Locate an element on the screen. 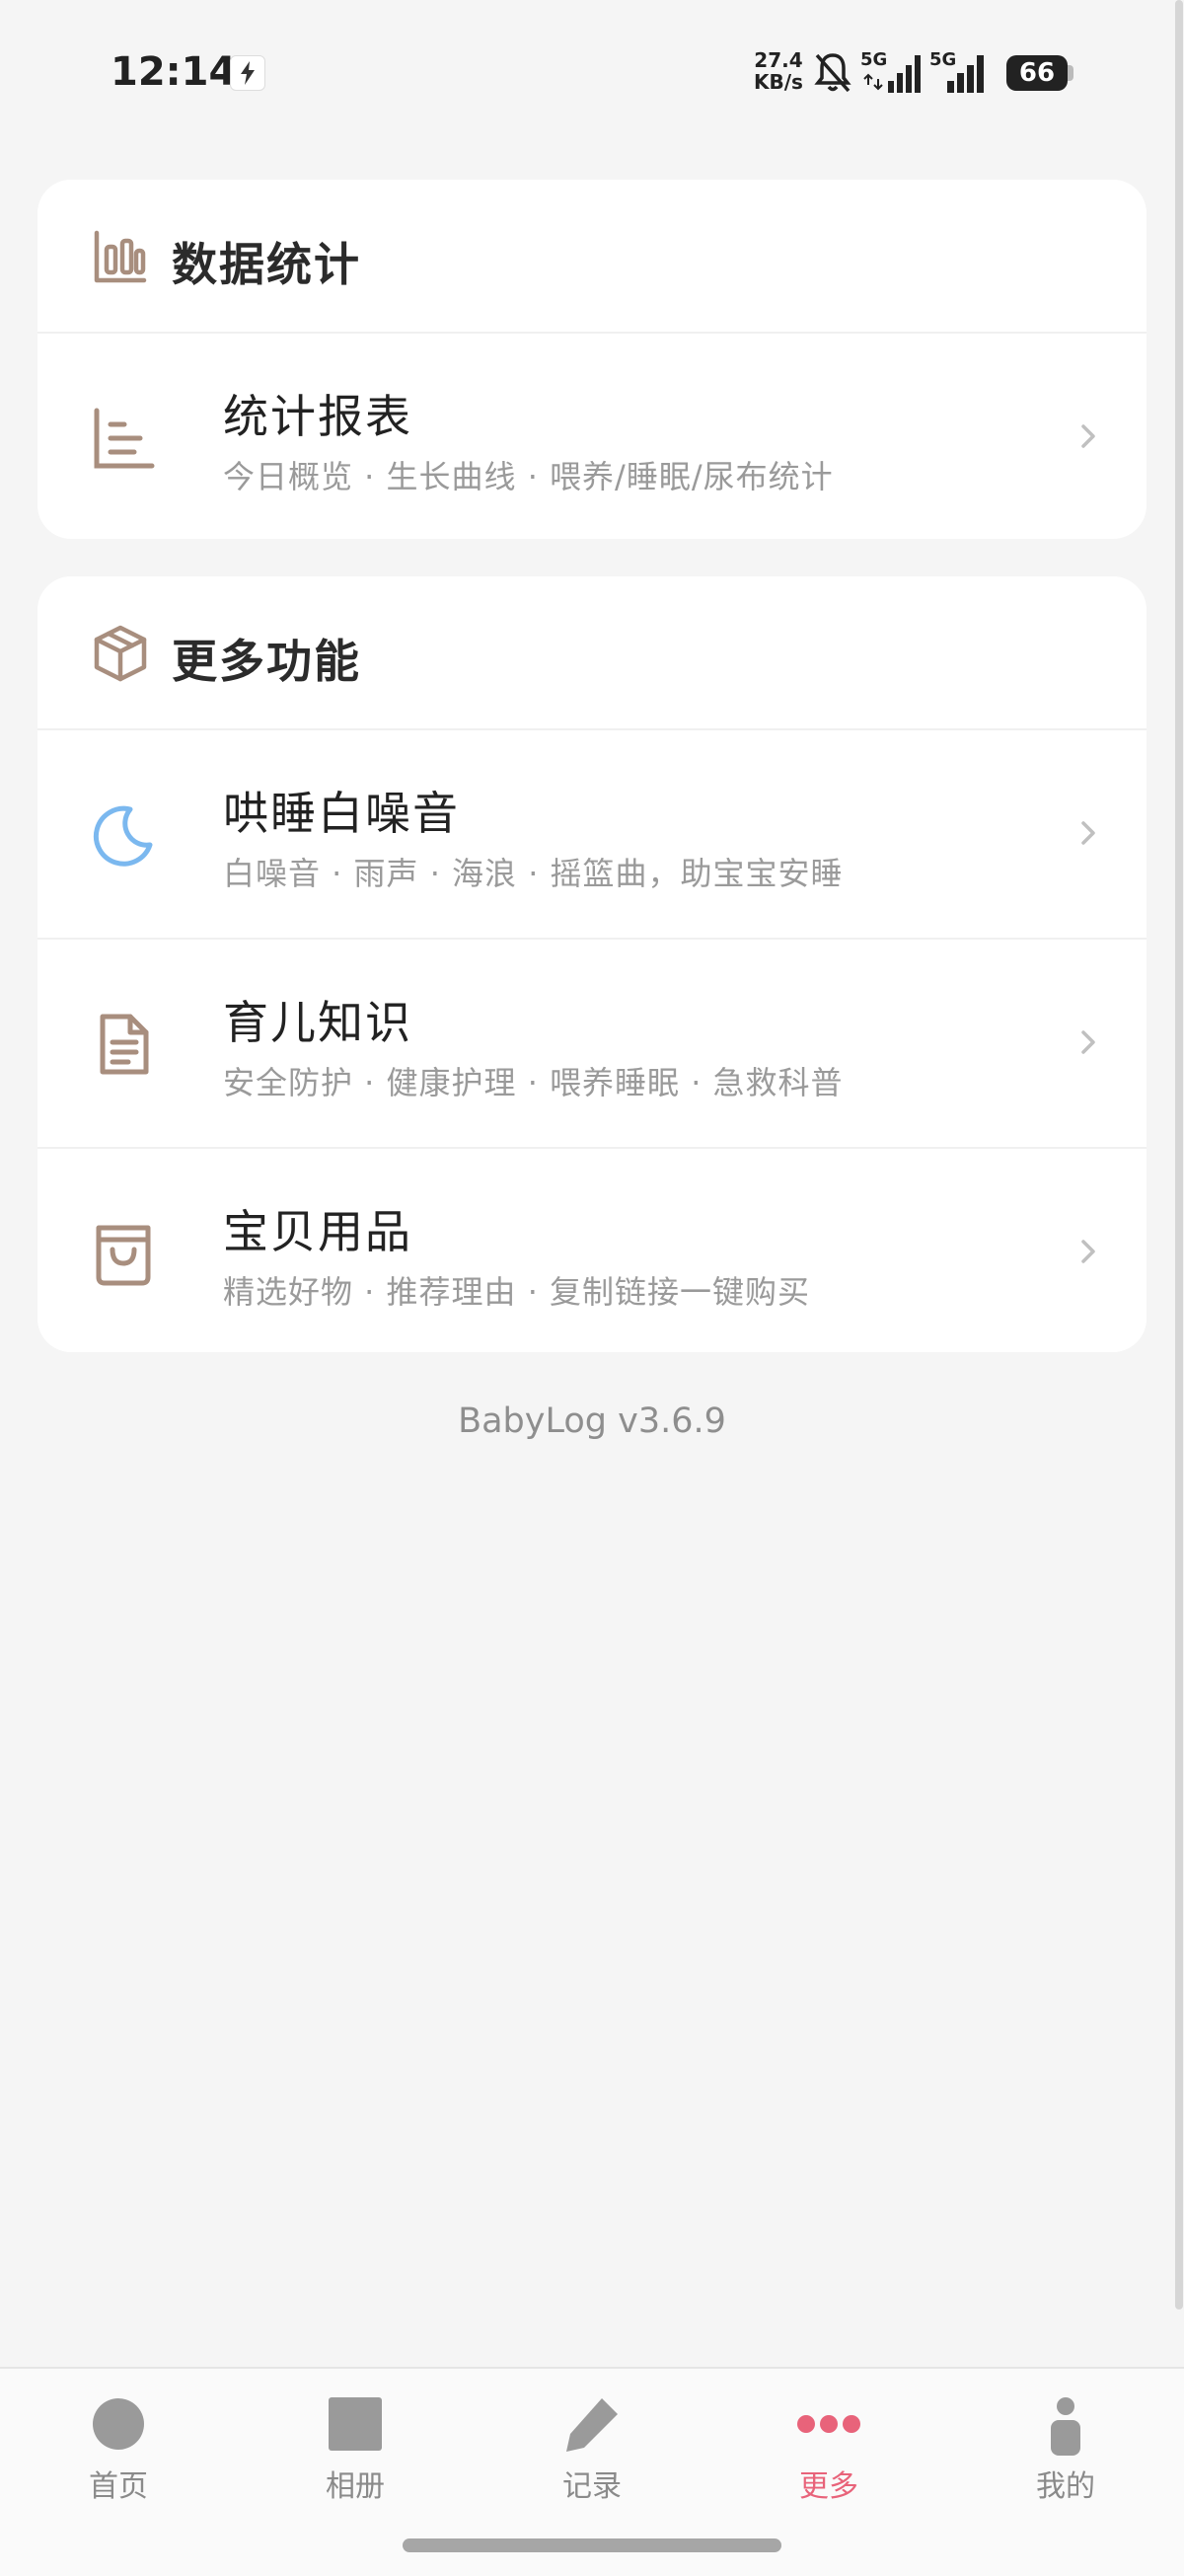 This screenshot has height=2576, width=1184. menu-item-subtitle: 安全防护 · 健康护理 · 喂养睡眠 · 急救科普 is located at coordinates (533, 1082).